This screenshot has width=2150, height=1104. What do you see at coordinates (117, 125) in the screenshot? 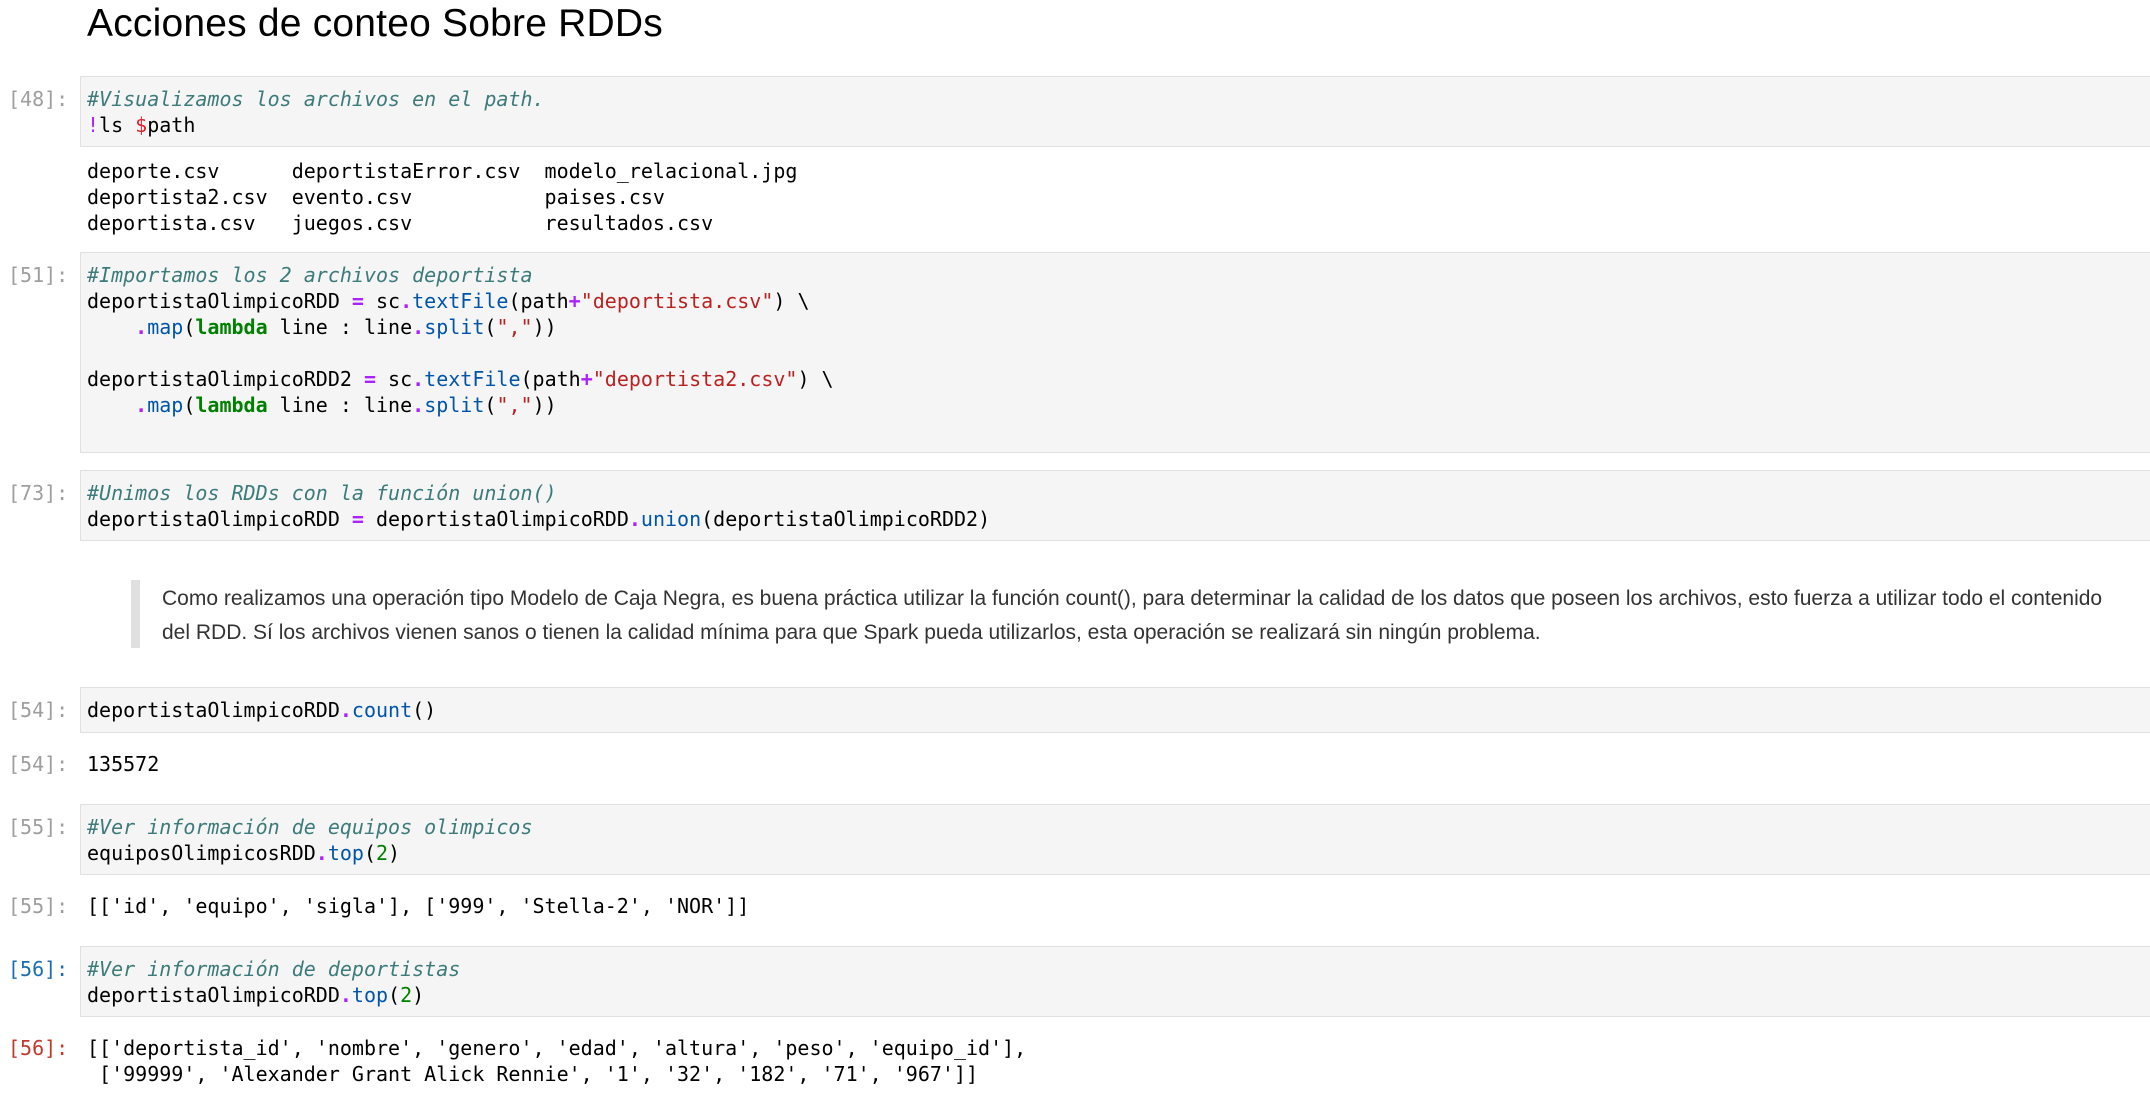
I see `shell-command: ls` at bounding box center [117, 125].